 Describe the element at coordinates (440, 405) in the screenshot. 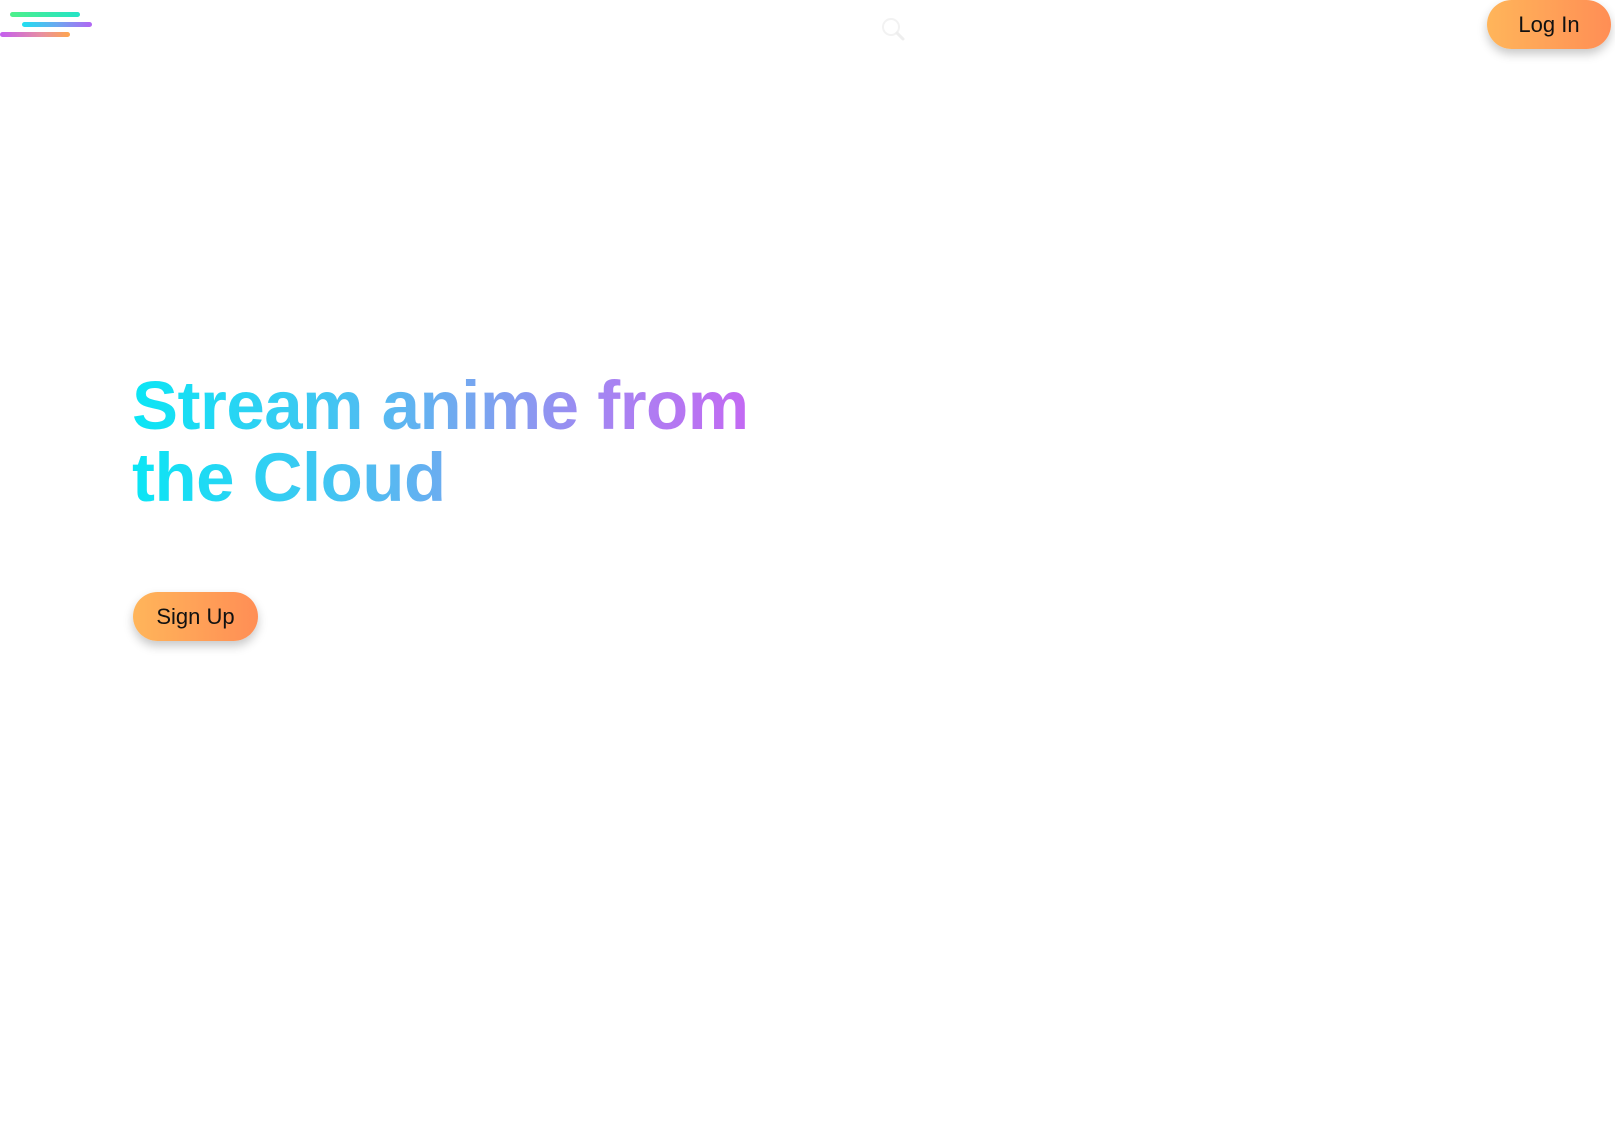

I see `hero-title-line-1: Stream anime from` at that location.